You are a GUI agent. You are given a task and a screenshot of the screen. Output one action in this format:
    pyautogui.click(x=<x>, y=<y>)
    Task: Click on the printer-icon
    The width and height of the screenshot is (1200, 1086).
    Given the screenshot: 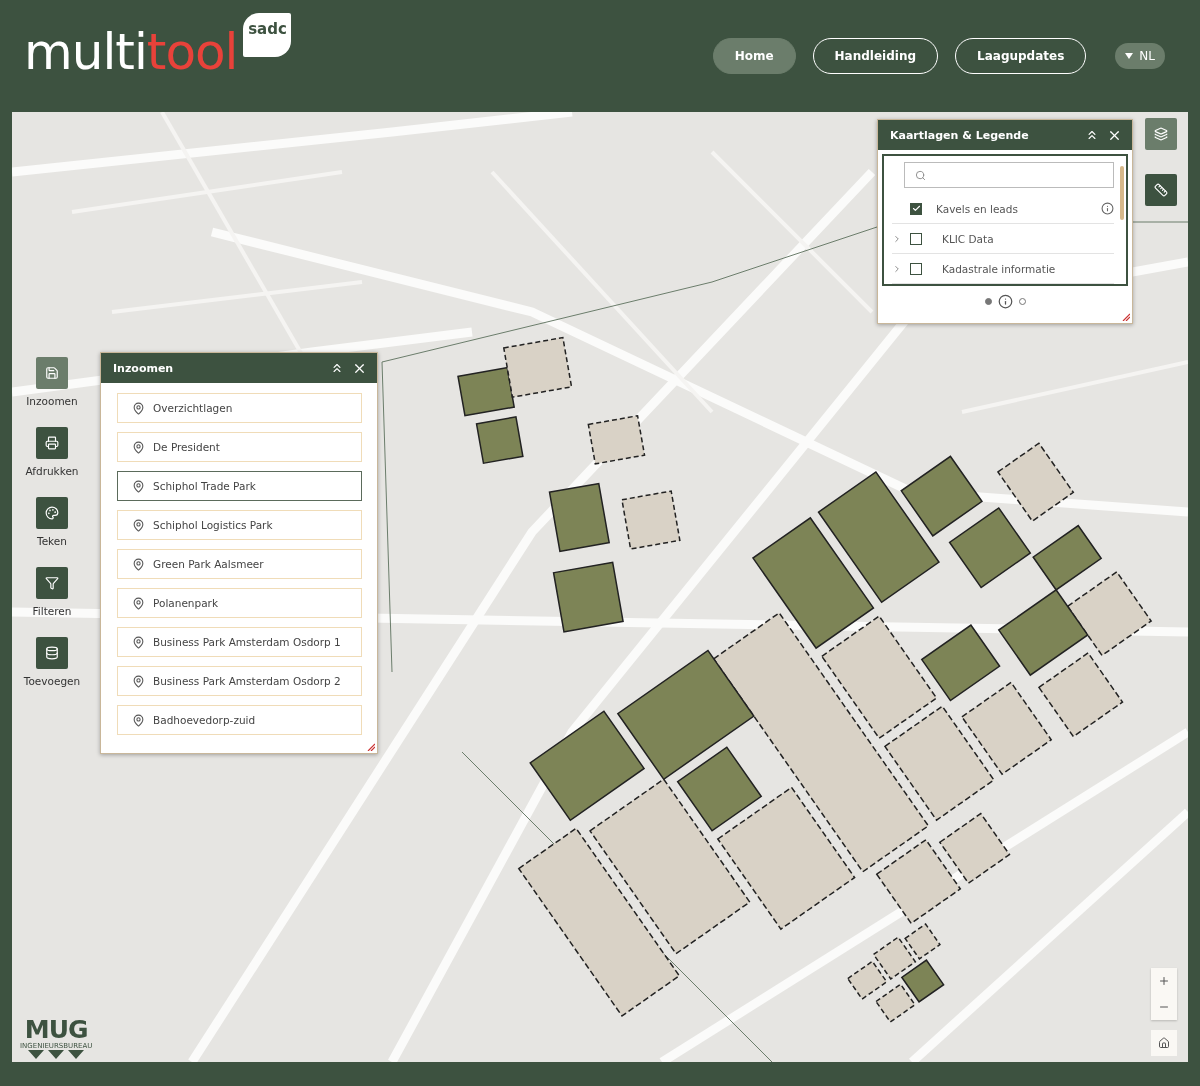 What is the action you would take?
    pyautogui.click(x=52, y=443)
    